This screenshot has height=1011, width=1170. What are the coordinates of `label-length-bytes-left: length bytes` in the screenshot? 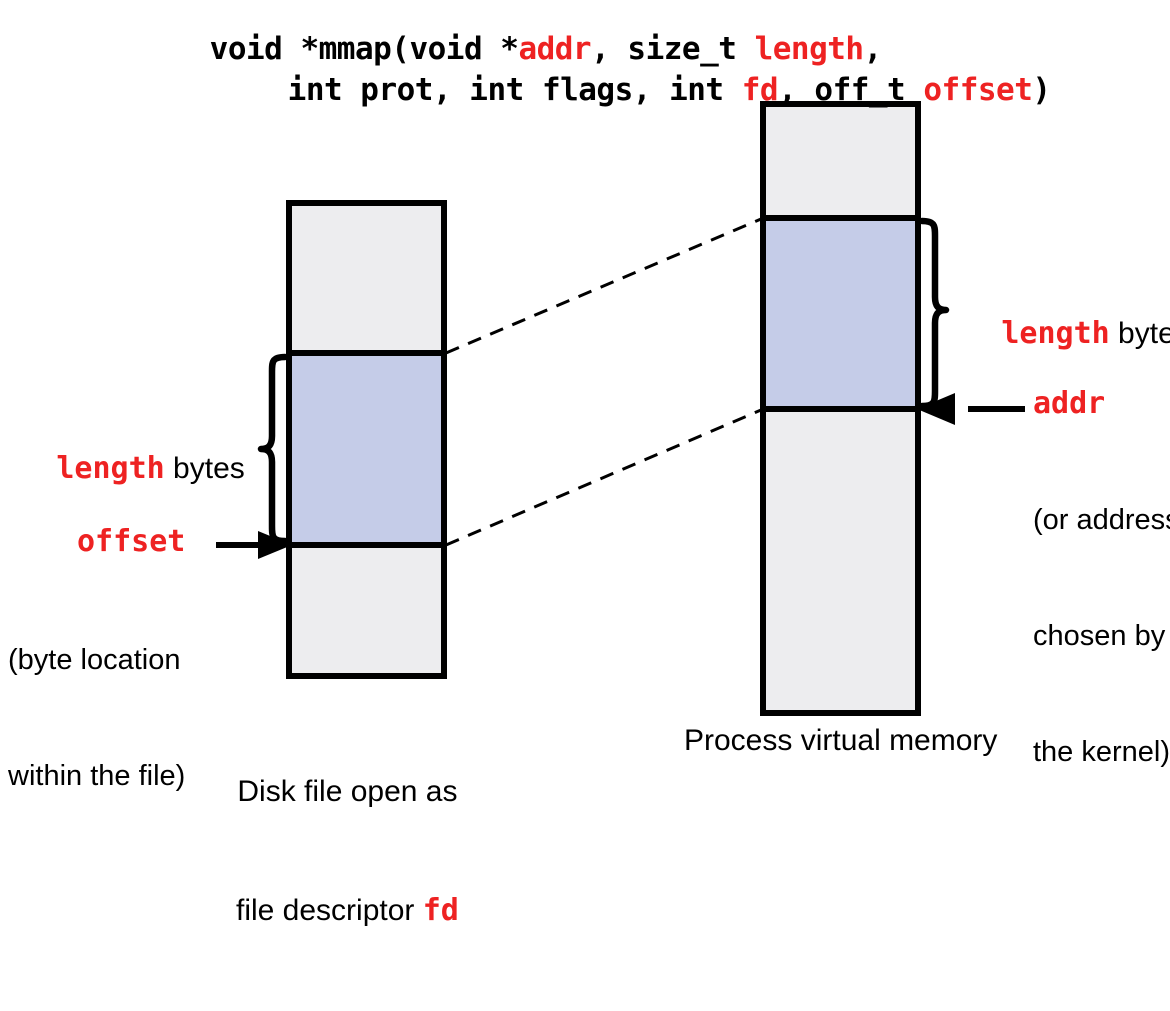 It's located at (134, 469).